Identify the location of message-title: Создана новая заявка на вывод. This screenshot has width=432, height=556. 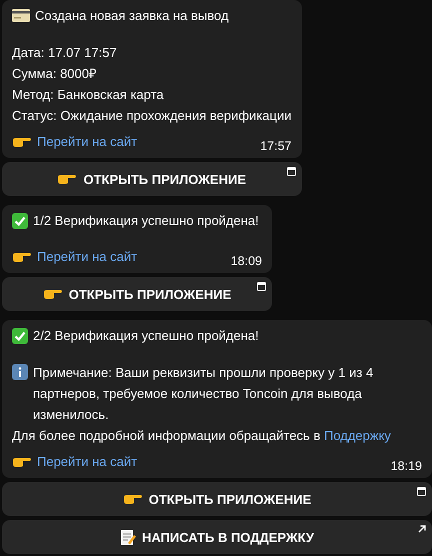
(132, 16).